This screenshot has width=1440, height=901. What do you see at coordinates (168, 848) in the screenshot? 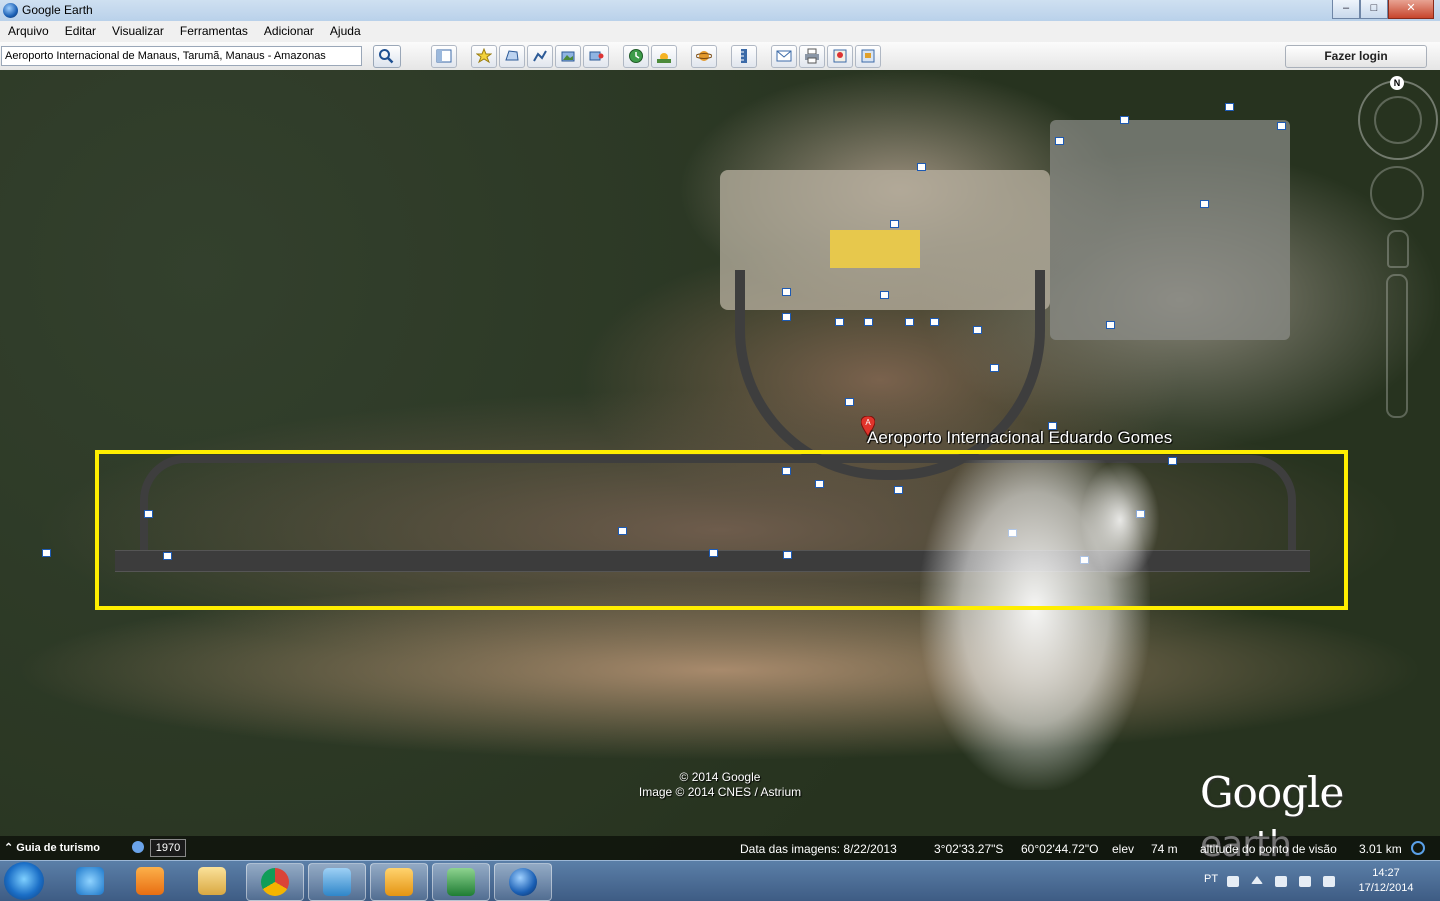
I see `year-indicator: 1970` at bounding box center [168, 848].